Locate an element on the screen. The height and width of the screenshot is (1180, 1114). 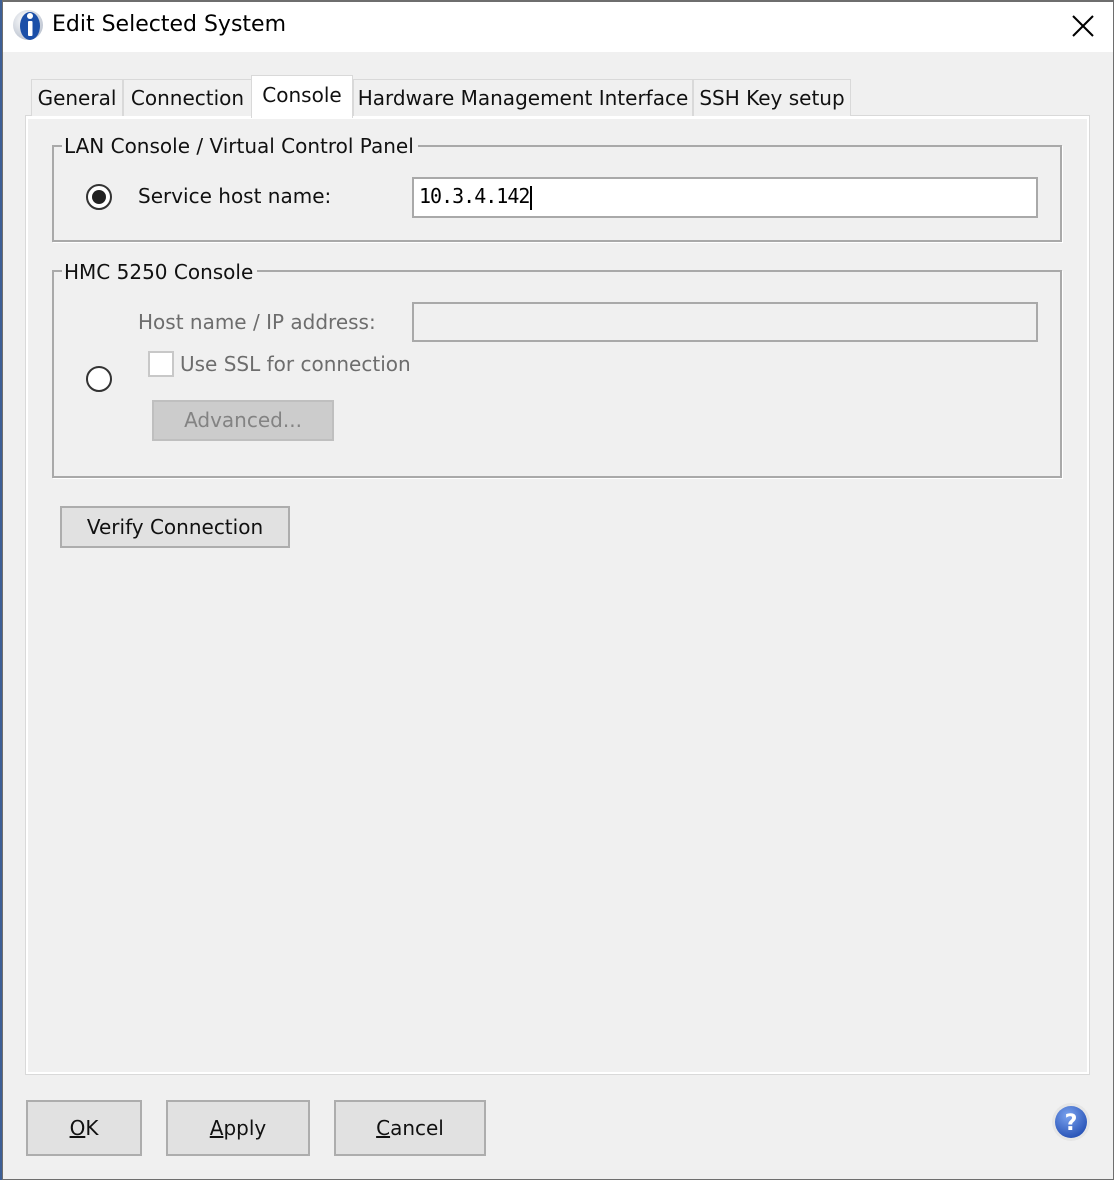
use-ssl-checkbox is located at coordinates (161, 364).